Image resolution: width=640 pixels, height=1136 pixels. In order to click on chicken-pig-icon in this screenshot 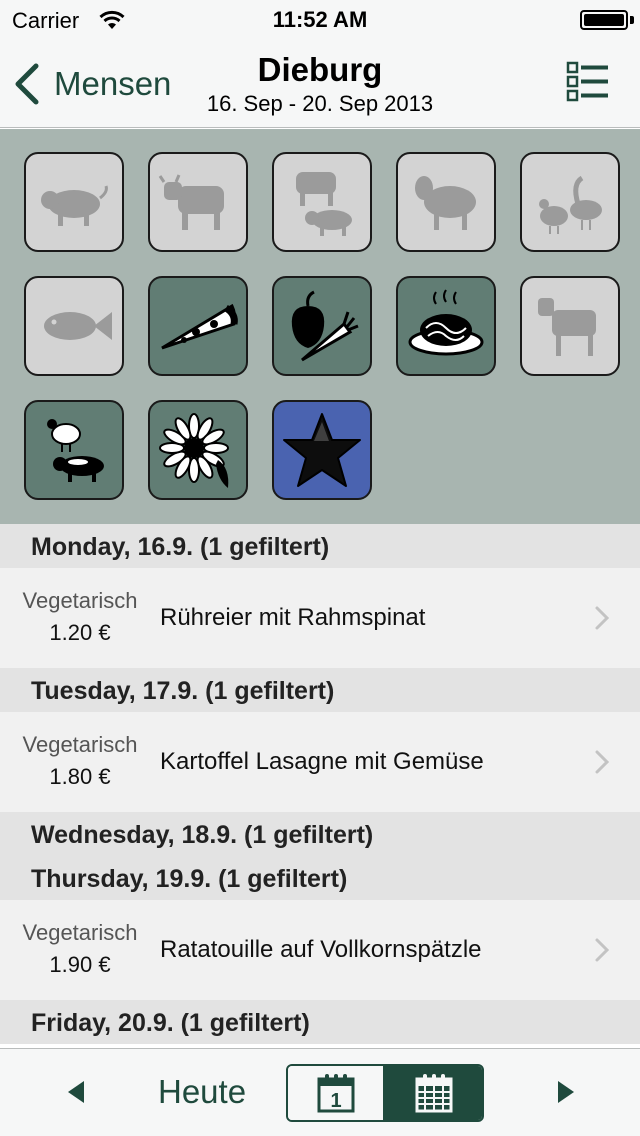, I will do `click(75, 450)`.